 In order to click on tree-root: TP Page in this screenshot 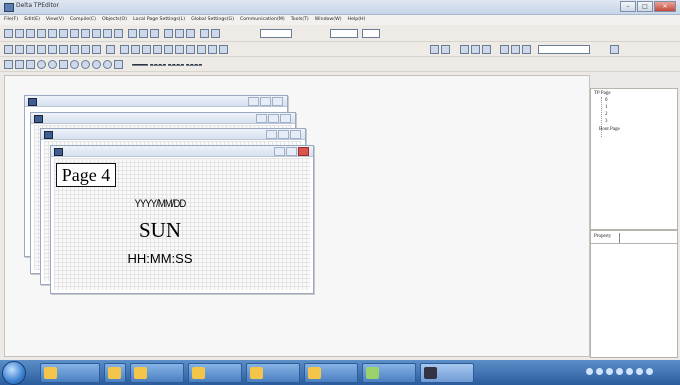, I will do `click(602, 93)`.